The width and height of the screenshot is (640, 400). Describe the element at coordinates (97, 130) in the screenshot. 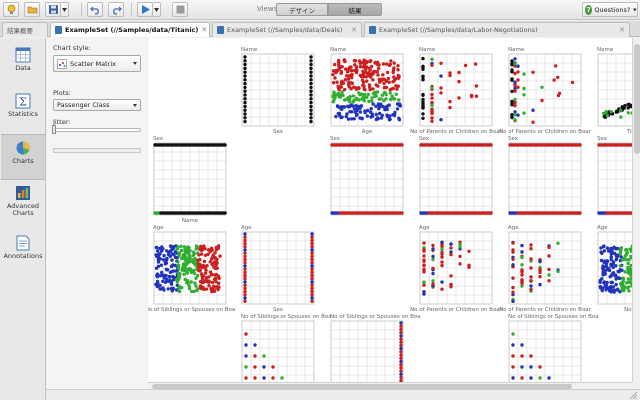

I see `jitter-slider-track` at that location.